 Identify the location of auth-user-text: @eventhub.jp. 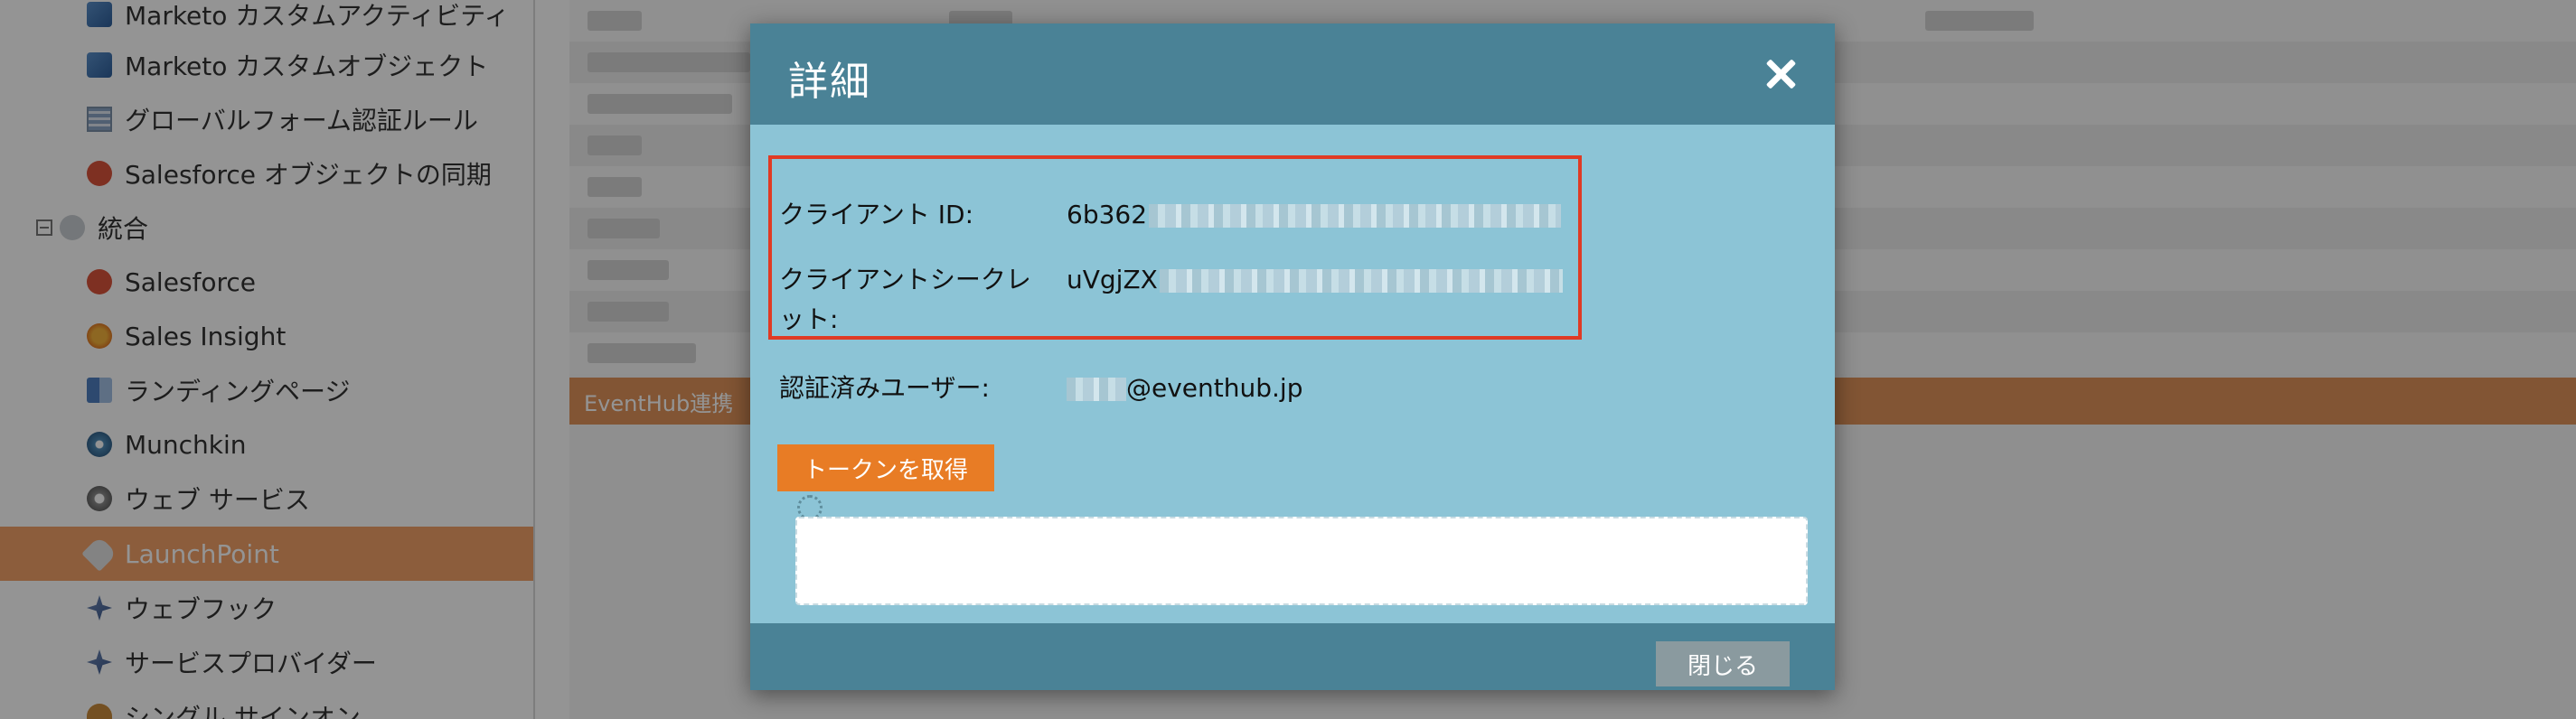
(1215, 388).